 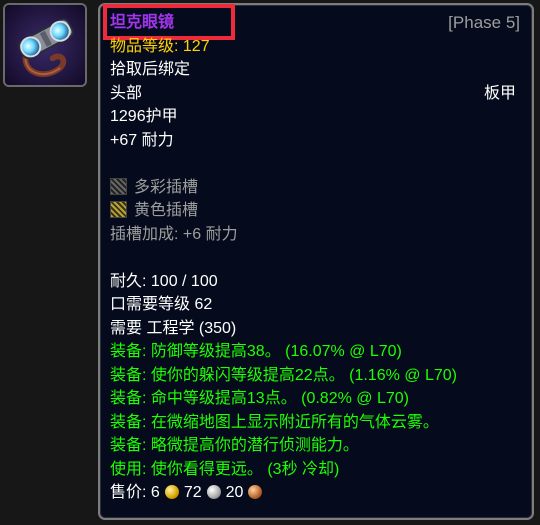 I want to click on bind-type: 拾取后绑定, so click(x=150, y=69).